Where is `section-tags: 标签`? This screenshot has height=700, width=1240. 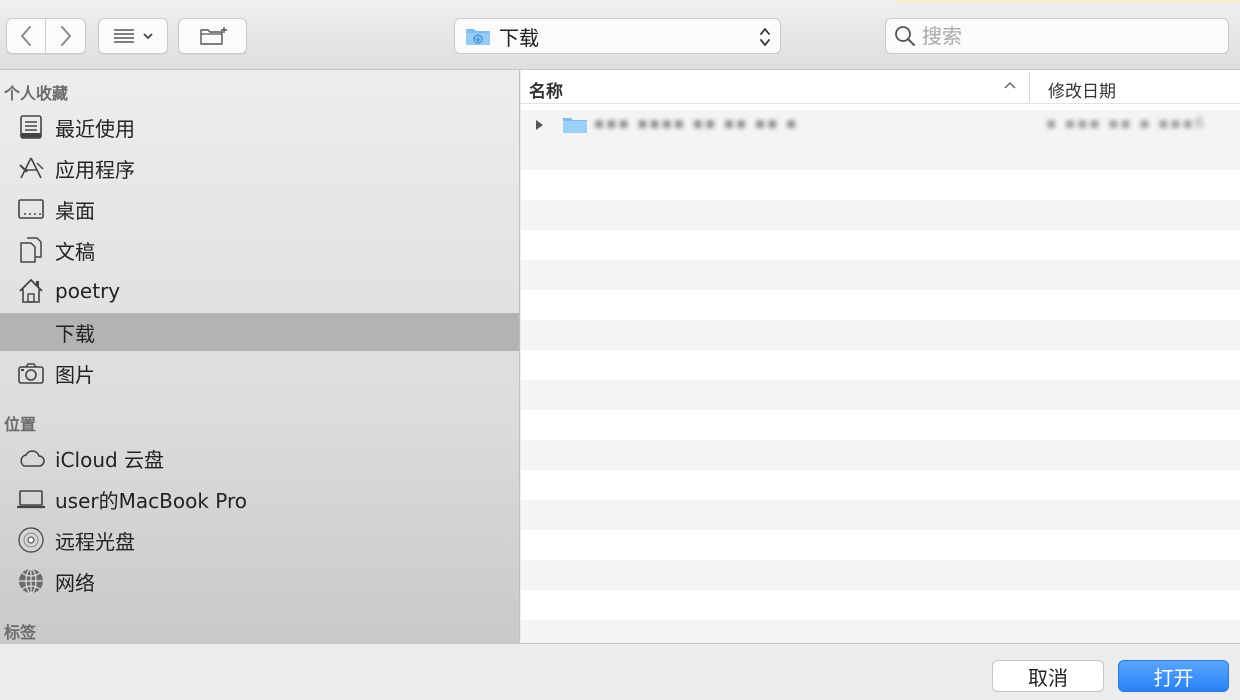
section-tags: 标签 is located at coordinates (20, 632).